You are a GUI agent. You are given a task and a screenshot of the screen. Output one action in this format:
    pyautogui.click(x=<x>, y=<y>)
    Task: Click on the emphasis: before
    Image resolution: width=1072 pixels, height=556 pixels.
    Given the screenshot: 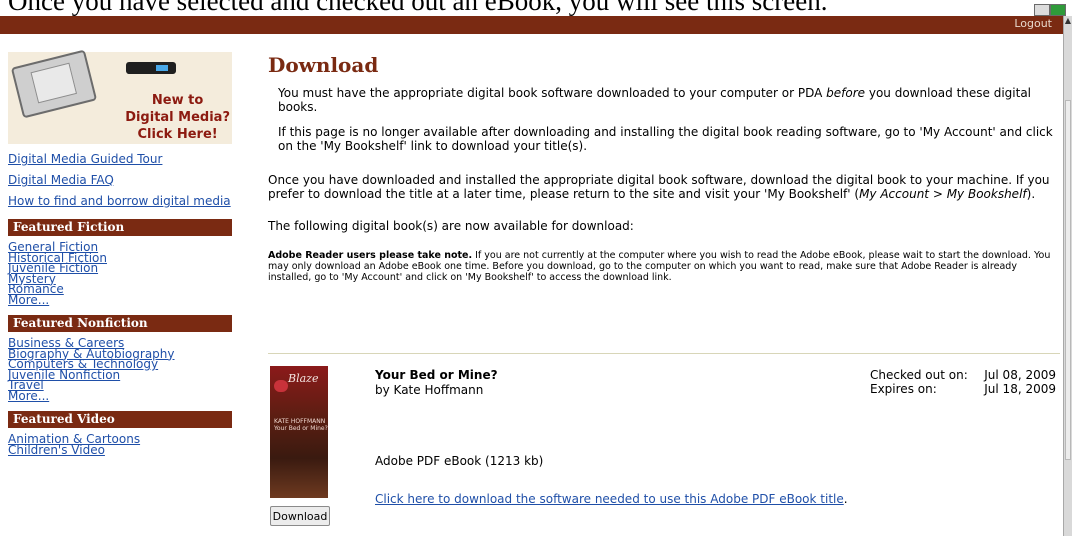 What is the action you would take?
    pyautogui.click(x=846, y=93)
    